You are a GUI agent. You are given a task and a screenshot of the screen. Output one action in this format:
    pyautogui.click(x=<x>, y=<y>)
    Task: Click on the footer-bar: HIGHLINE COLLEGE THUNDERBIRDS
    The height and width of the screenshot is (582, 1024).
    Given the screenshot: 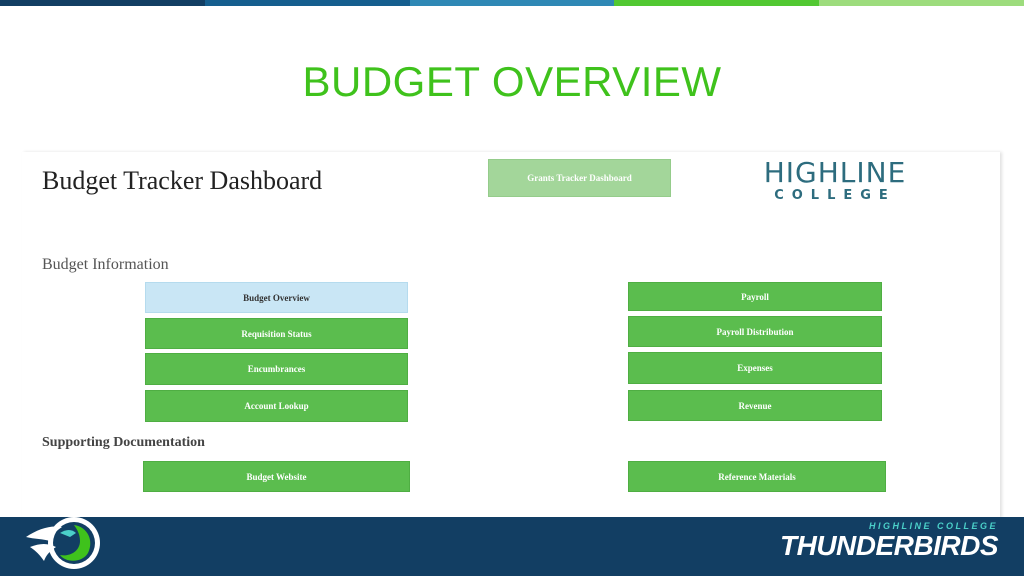 What is the action you would take?
    pyautogui.click(x=512, y=546)
    